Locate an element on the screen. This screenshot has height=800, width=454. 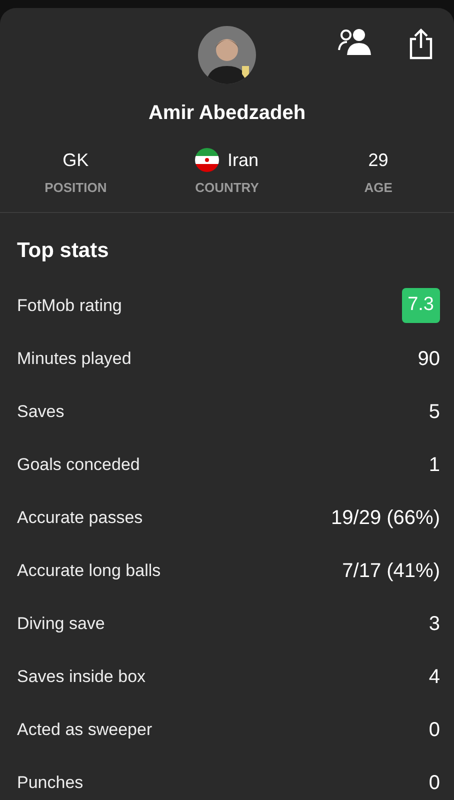
info-value: GK is located at coordinates (75, 160).